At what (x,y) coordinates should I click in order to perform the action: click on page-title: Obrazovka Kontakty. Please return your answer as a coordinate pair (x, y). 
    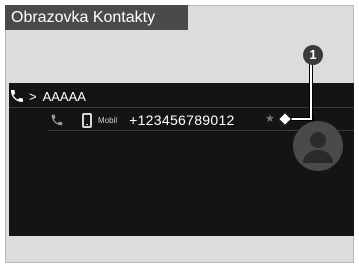
    Looking at the image, I should click on (96, 17).